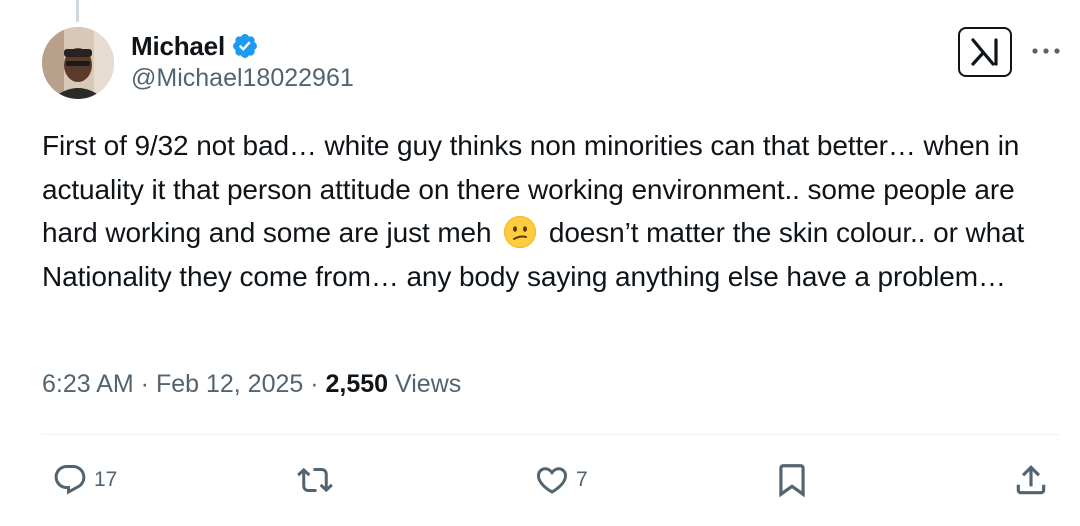  I want to click on share-button, so click(1031, 480).